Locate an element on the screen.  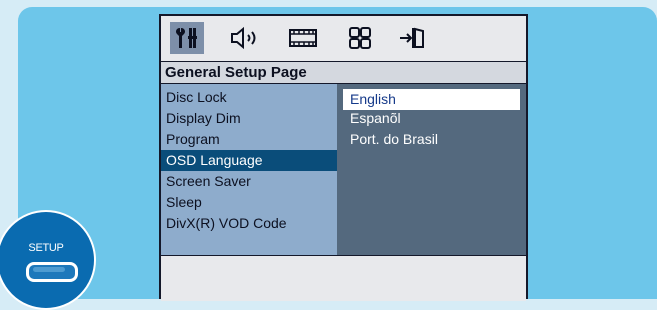
page-title-bar: General Setup Page is located at coordinates (343, 72).